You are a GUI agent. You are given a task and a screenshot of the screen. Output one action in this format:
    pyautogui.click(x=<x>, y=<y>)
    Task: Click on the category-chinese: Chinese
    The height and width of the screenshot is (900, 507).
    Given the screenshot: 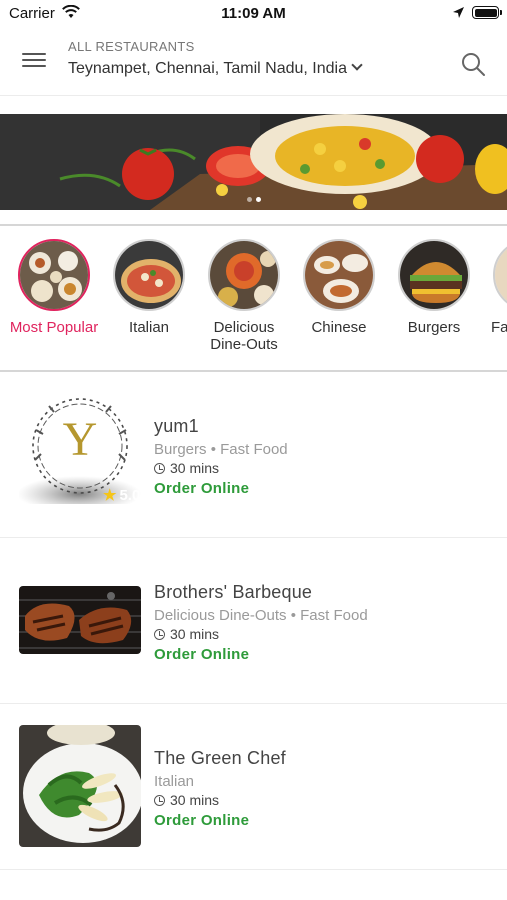 What is the action you would take?
    pyautogui.click(x=339, y=287)
    